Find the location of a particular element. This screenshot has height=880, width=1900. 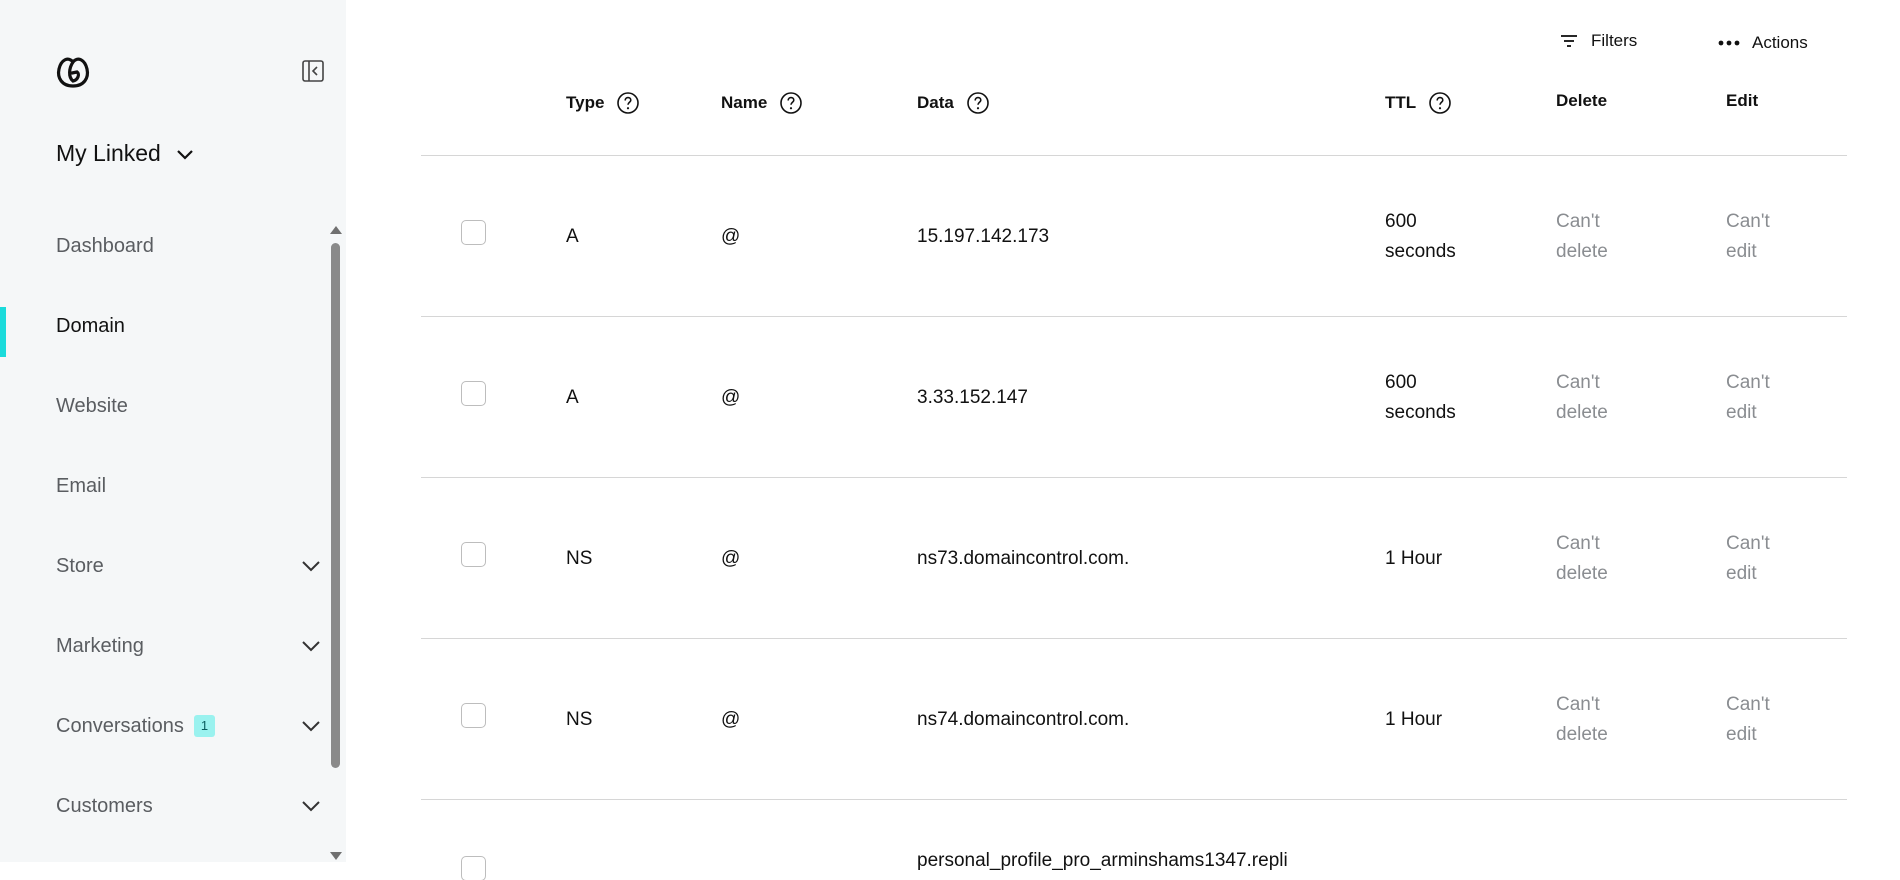

godaddy-logo-icon is located at coordinates (73, 71).